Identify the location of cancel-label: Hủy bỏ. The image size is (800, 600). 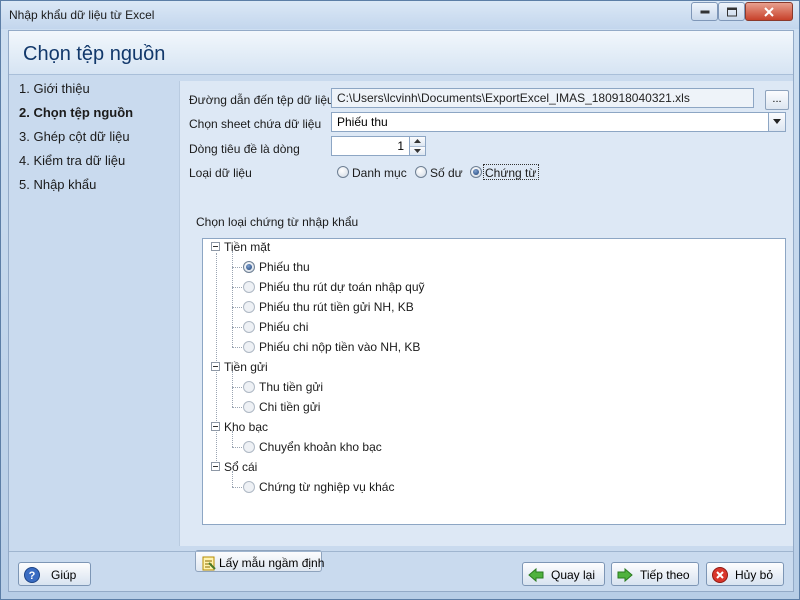
(754, 575).